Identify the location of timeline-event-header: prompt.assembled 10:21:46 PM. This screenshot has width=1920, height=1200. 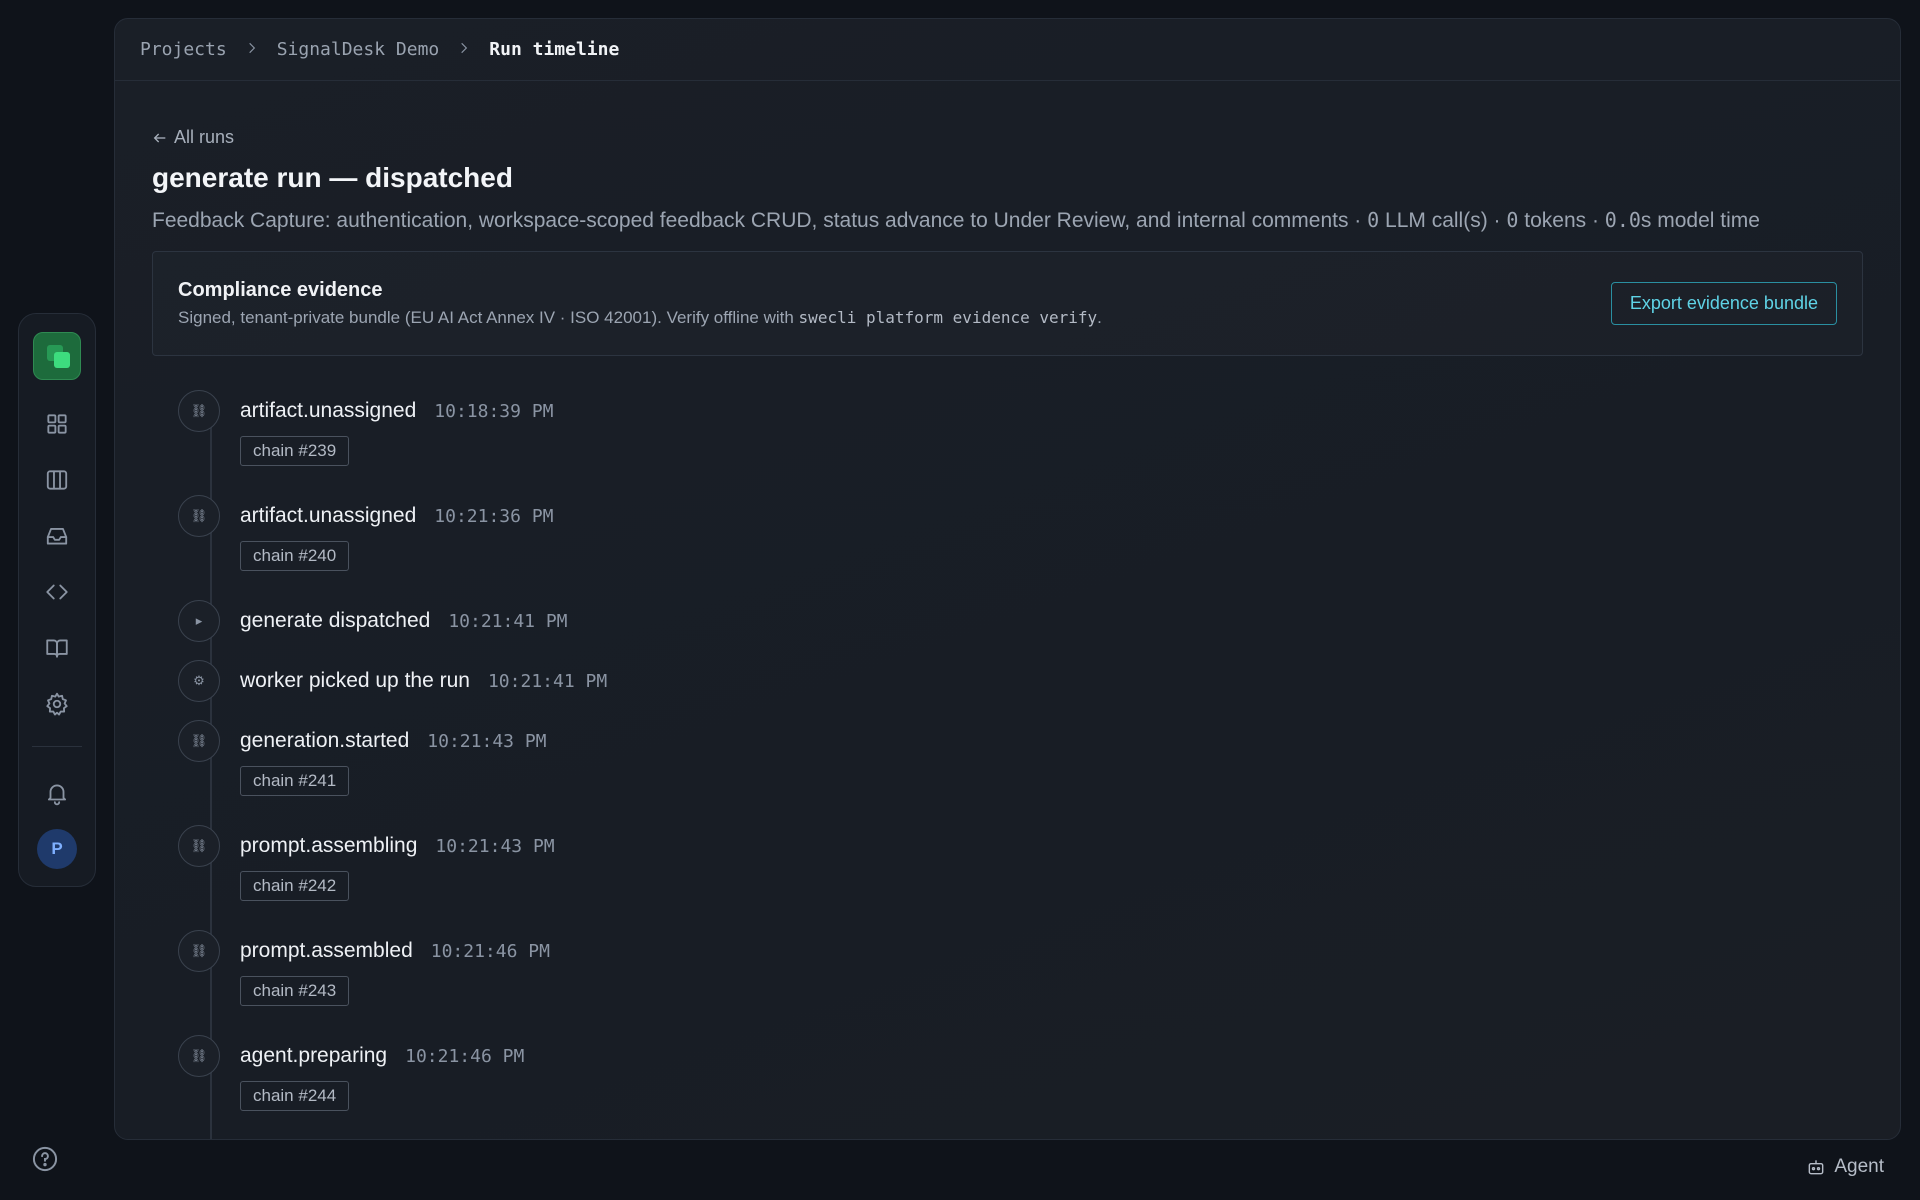
(395, 951).